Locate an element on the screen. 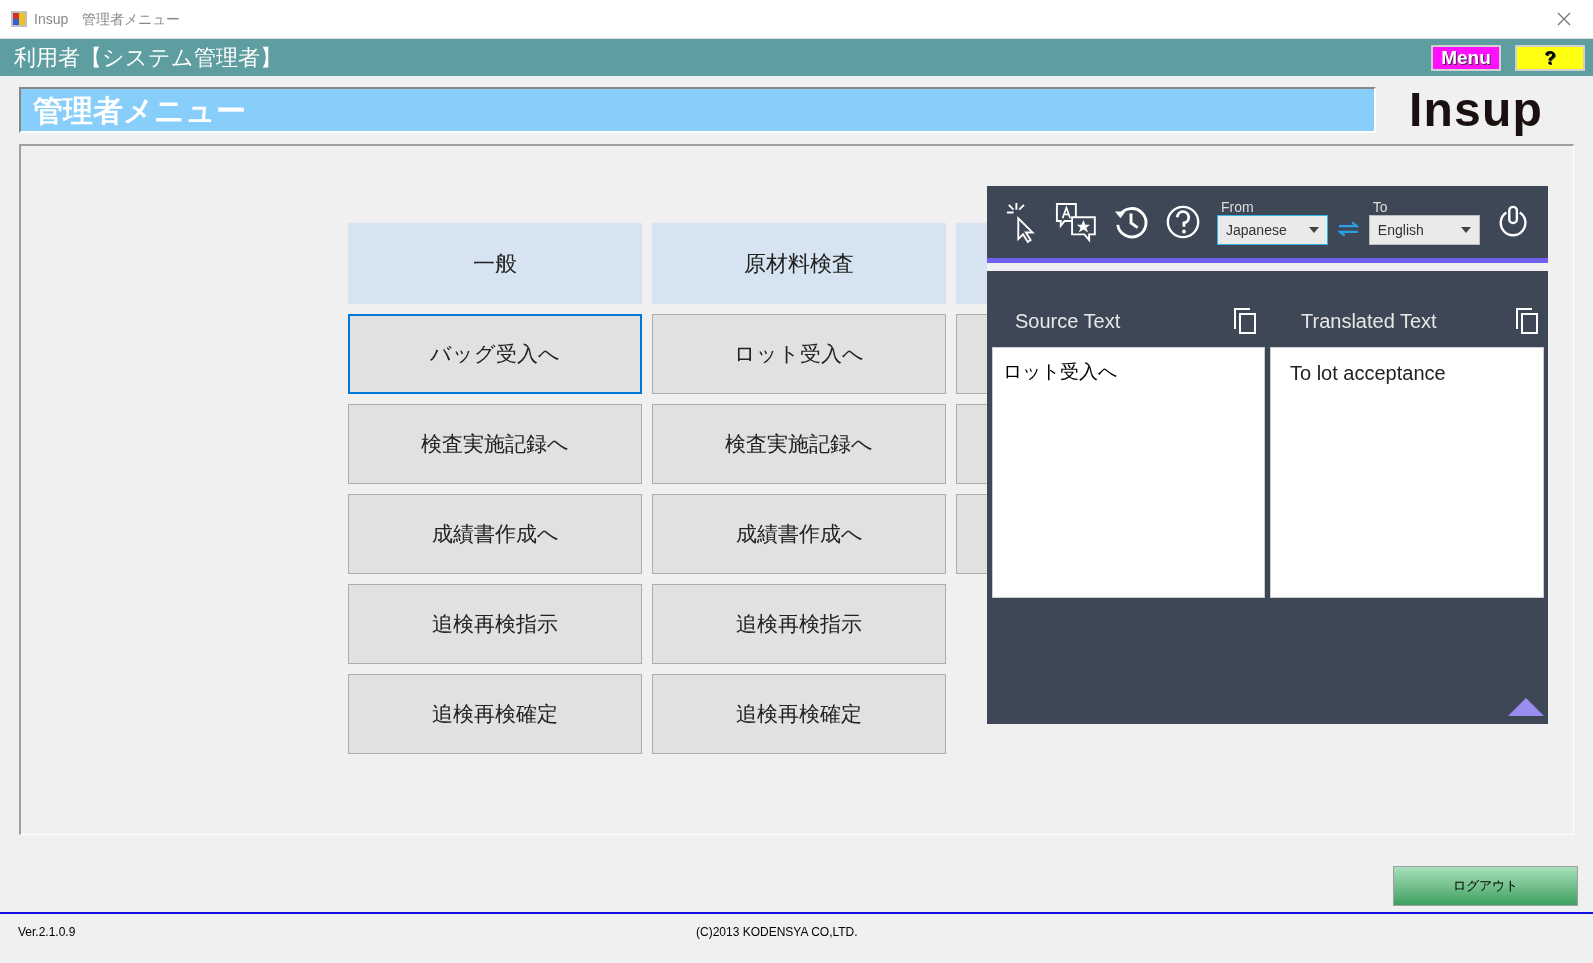 This screenshot has width=1593, height=963. heading-bar: 管理者メニュー is located at coordinates (697, 110).